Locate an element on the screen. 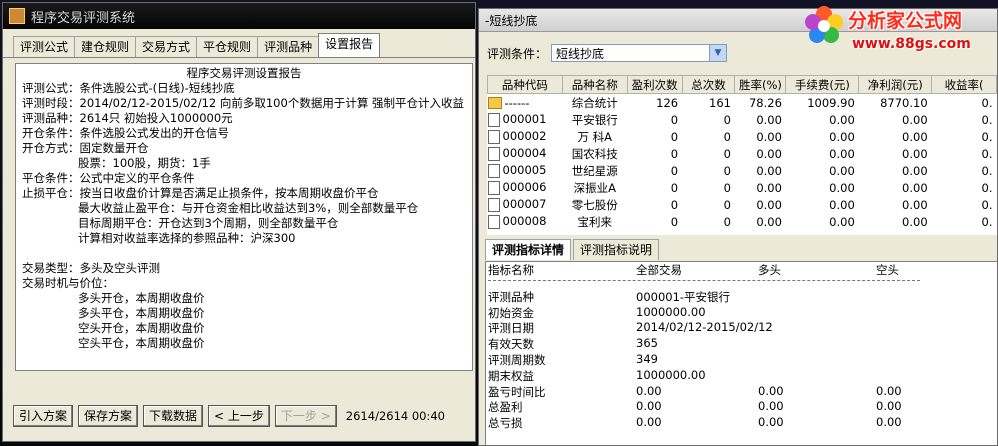 Image resolution: width=998 pixels, height=446 pixels. cell-code: 000008 is located at coordinates (524, 221).